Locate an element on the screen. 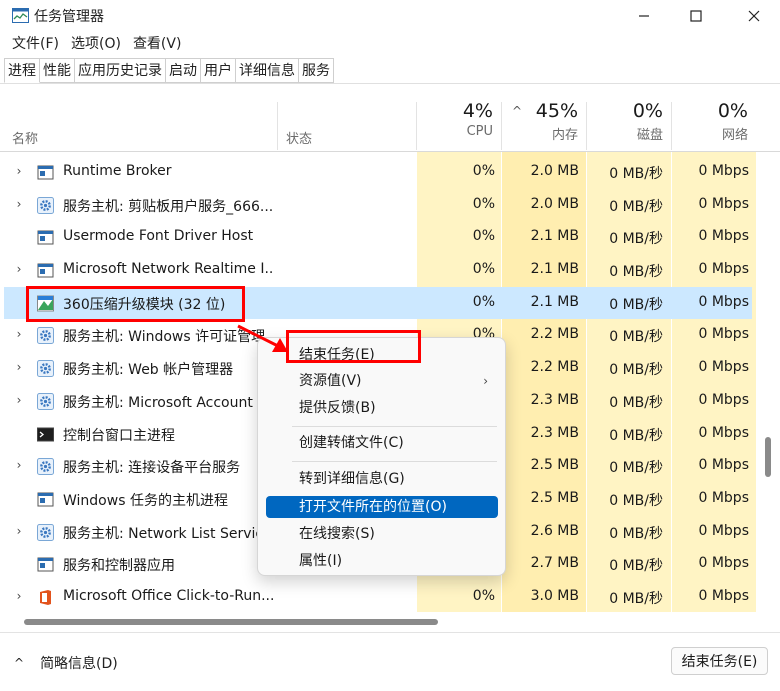 Image resolution: width=780 pixels, height=691 pixels. vertical-scrollbar is located at coordinates (768, 382).